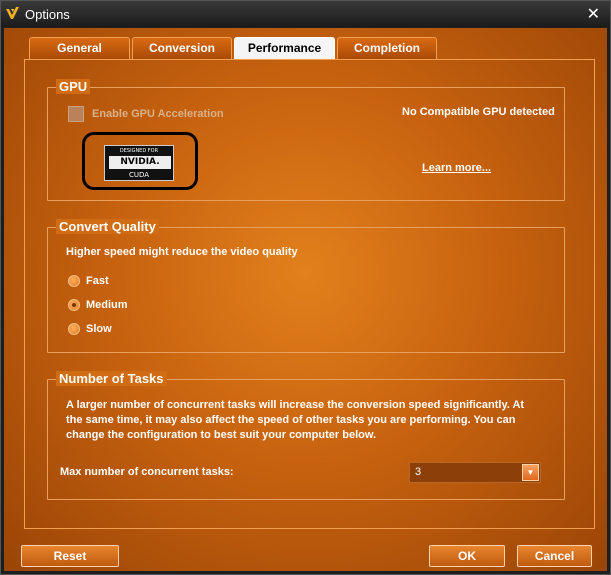 The width and height of the screenshot is (611, 575). I want to click on logo-cuda-text: CUDA, so click(139, 175).